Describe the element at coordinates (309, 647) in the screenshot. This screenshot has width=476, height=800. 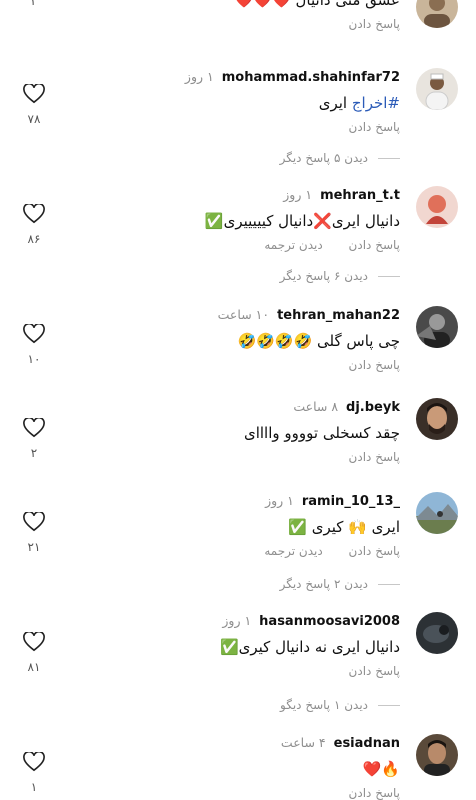
I see `comment-text: دانیال ایری نه دانیال کیری✅` at that location.